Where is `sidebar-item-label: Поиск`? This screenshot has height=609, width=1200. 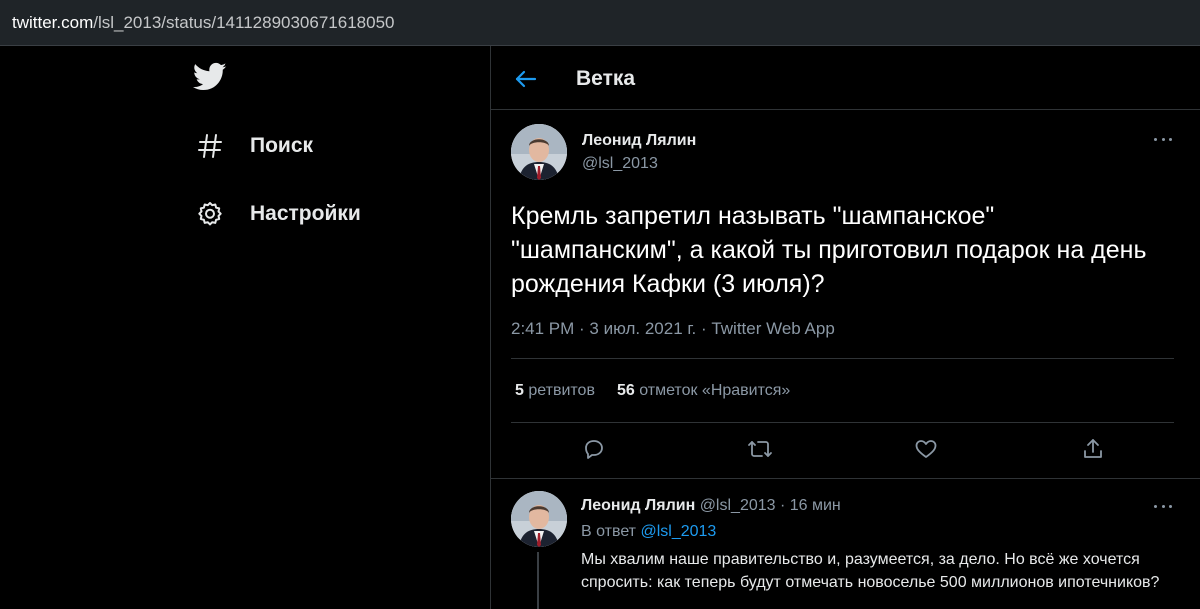
sidebar-item-label: Поиск is located at coordinates (282, 145).